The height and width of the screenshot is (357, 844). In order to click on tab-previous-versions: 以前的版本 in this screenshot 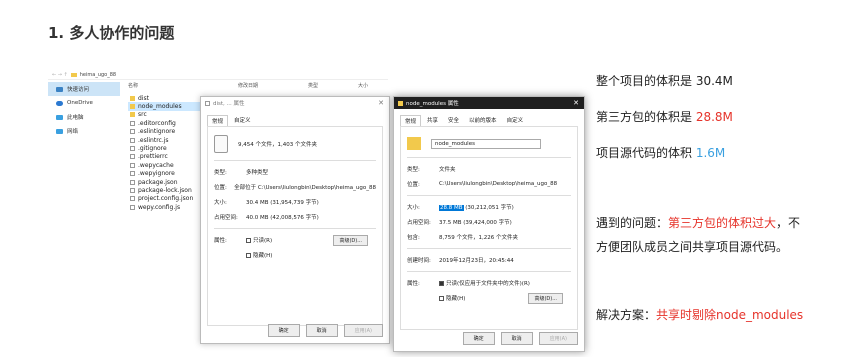, I will do `click(483, 120)`.